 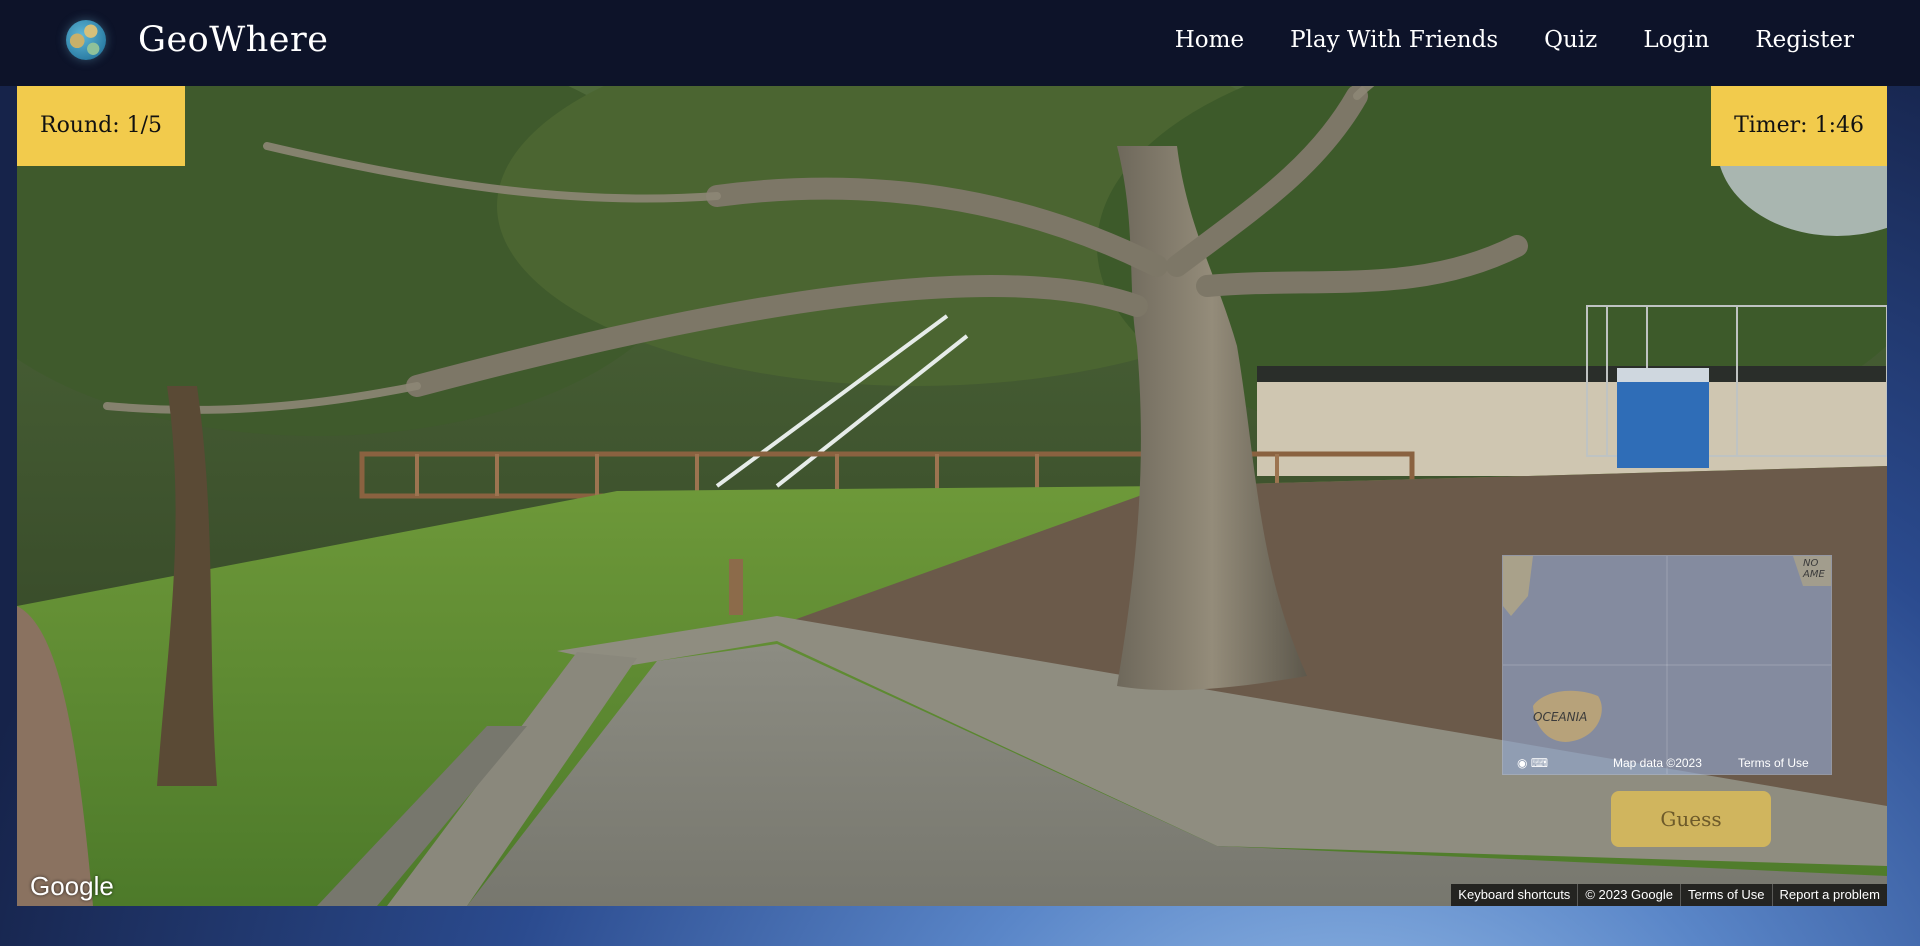 What do you see at coordinates (1829, 895) in the screenshot?
I see `report-problem-link: Report a problem` at bounding box center [1829, 895].